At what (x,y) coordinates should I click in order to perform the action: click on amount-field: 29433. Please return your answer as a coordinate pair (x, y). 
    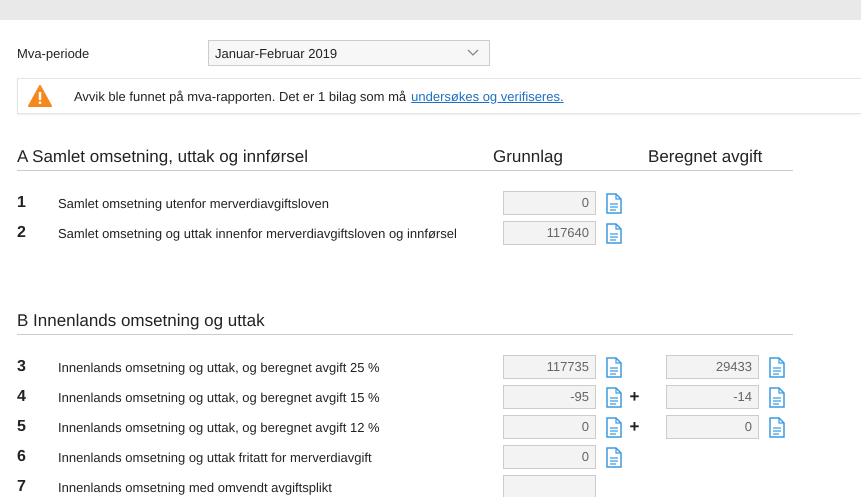
    Looking at the image, I should click on (712, 367).